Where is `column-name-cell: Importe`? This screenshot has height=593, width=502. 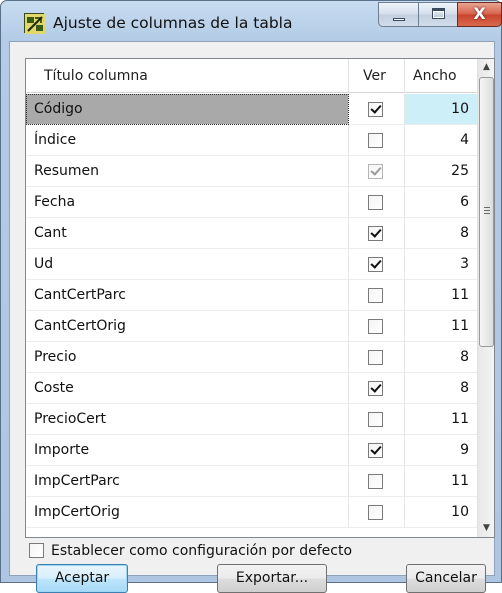
column-name-cell: Importe is located at coordinates (187, 450).